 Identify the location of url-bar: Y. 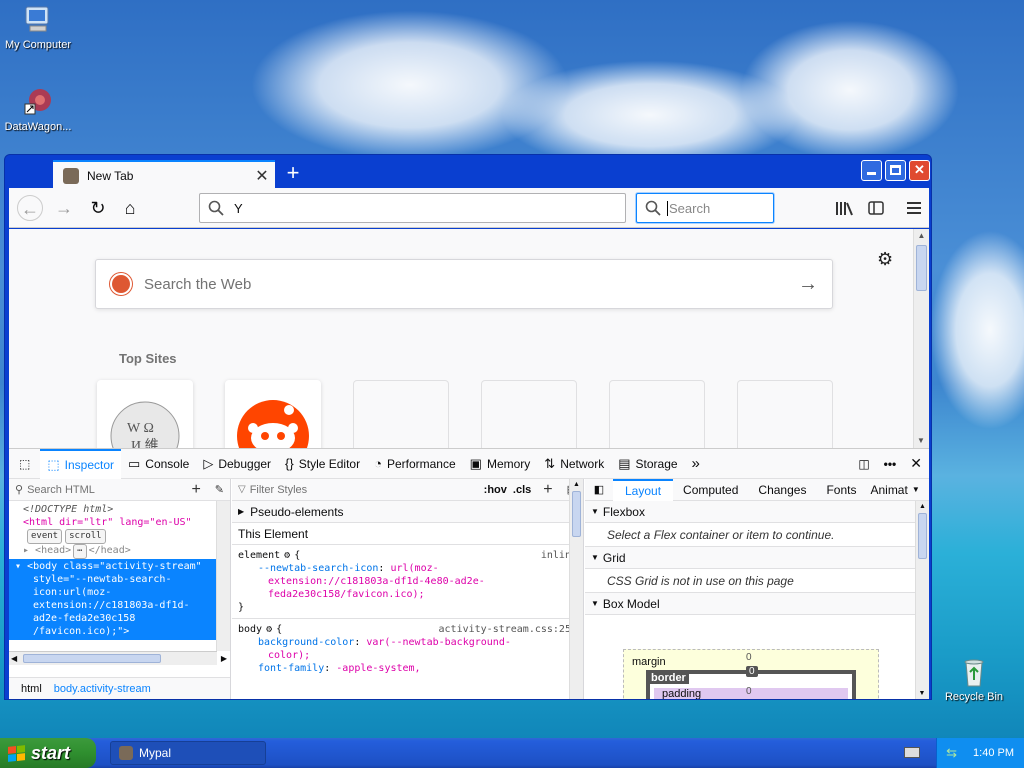
(412, 208).